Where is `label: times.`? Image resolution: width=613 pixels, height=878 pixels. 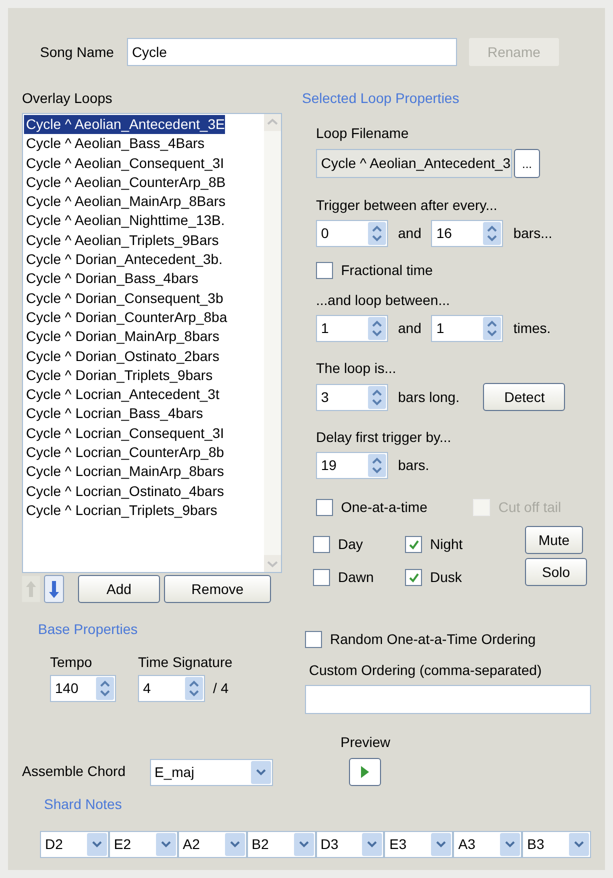
label: times. is located at coordinates (532, 328).